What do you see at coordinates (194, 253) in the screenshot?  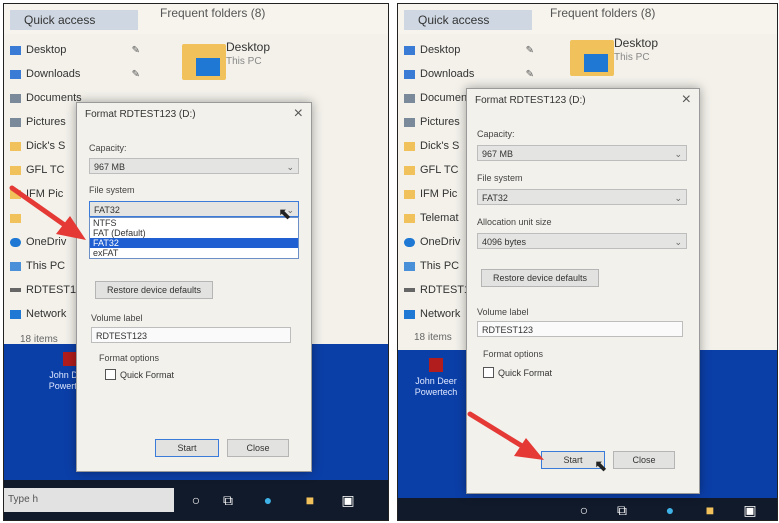 I see `filesystem-option-exfat: exFAT` at bounding box center [194, 253].